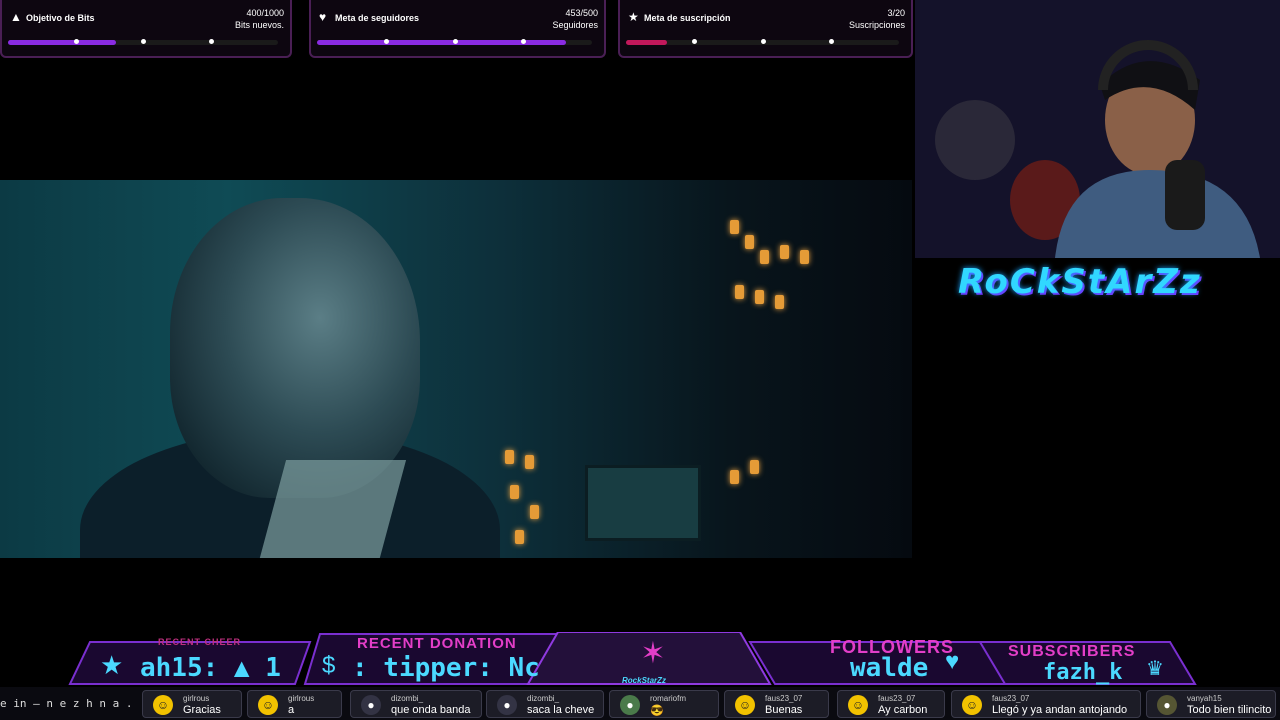 This screenshot has width=1280, height=720. Describe the element at coordinates (1211, 704) in the screenshot. I see `chat-message: ● vanyah15 Todo bien tilincito` at that location.